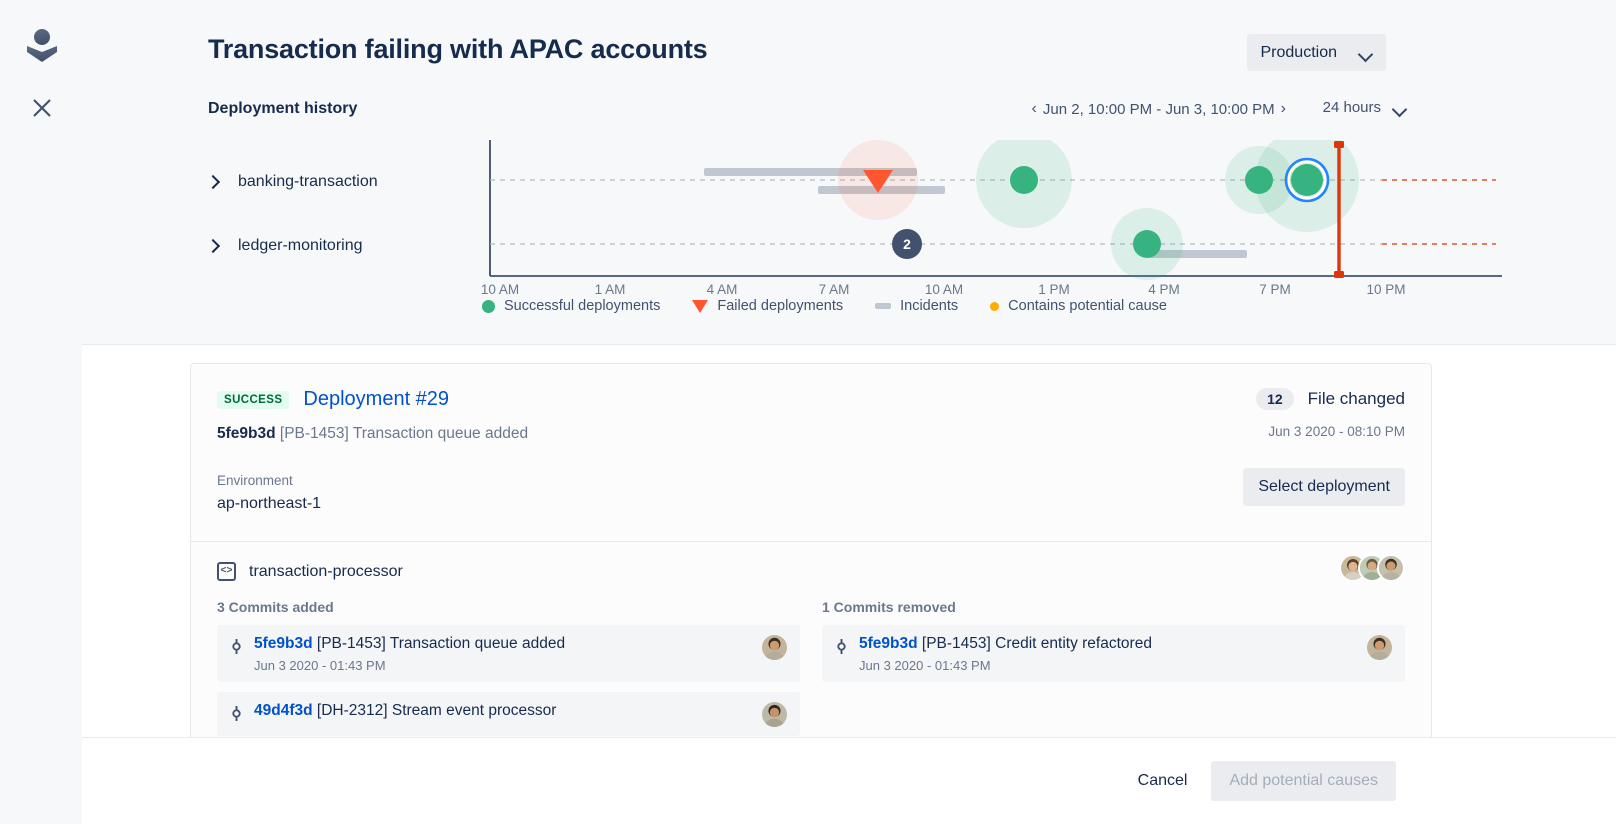 Image resolution: width=1616 pixels, height=824 pixels. I want to click on commit-message: [PB-1453] Credit entity refactored, so click(1034, 643).